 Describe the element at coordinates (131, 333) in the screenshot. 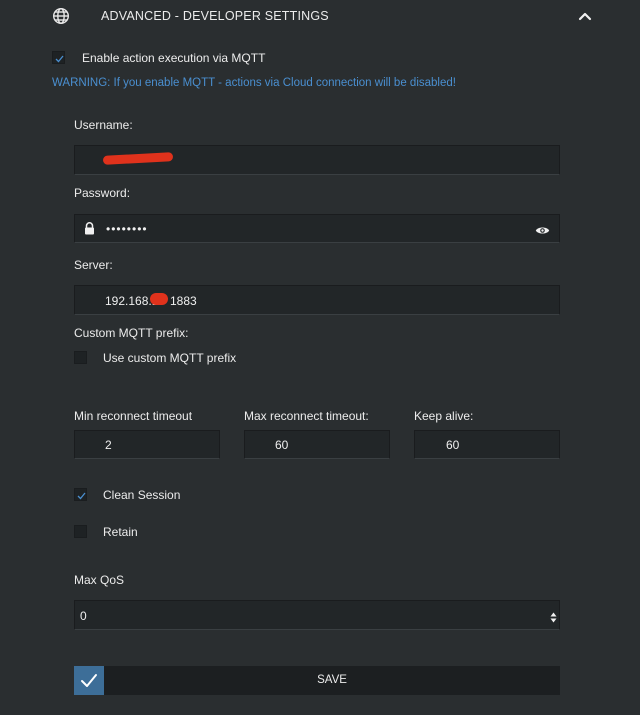

I see `custom-prefix-label: Custom MQTT prefix:` at that location.